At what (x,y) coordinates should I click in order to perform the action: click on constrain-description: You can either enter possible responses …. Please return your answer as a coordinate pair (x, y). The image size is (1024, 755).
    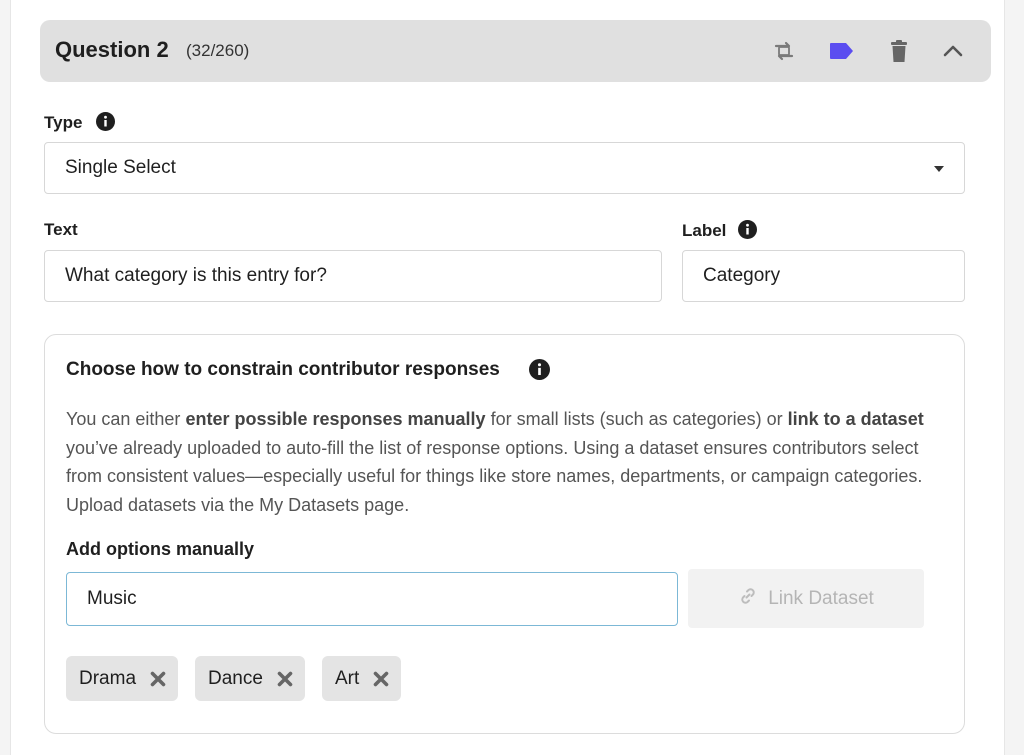
    Looking at the image, I should click on (495, 462).